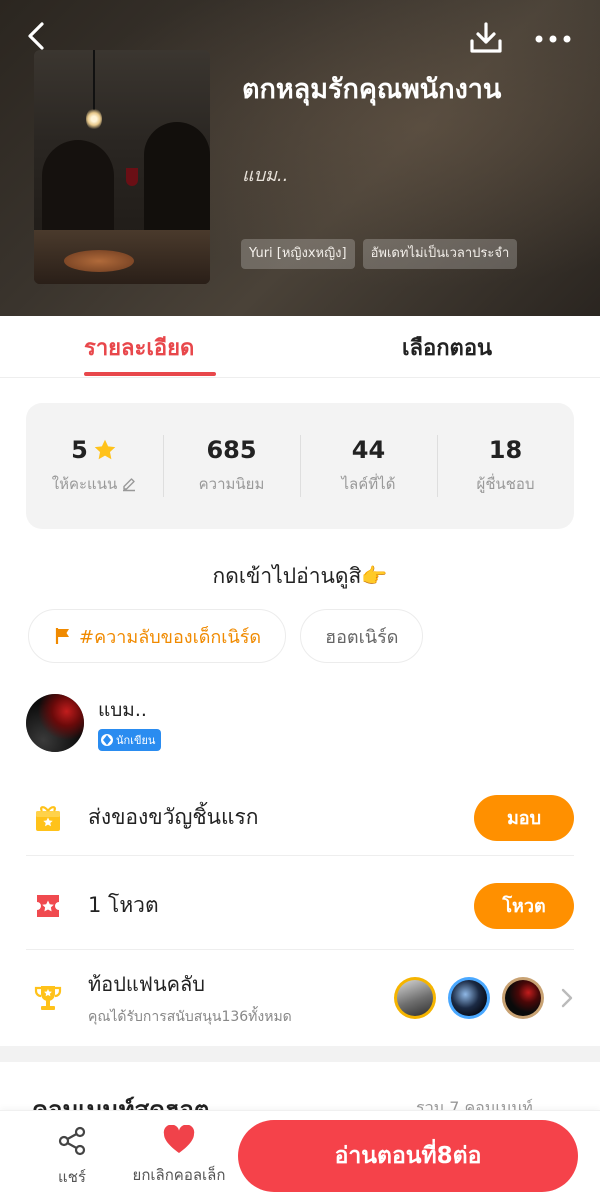 The width and height of the screenshot is (600, 1195). What do you see at coordinates (300, 576) in the screenshot?
I see `book-intro-text: กดเข้าไปอ่านดูสิ👉` at bounding box center [300, 576].